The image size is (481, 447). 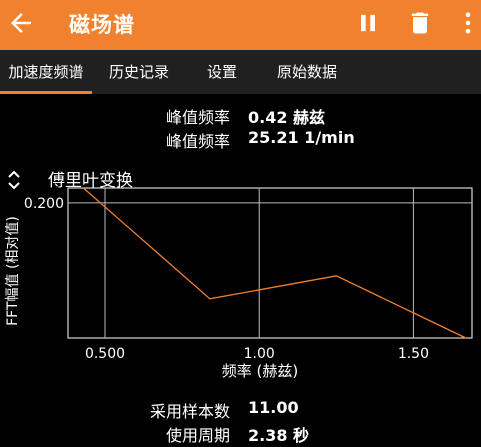 I want to click on peak-frequency-per-min-value: 25.21 1/min, so click(x=301, y=137).